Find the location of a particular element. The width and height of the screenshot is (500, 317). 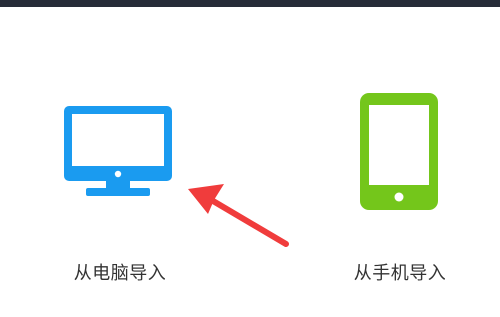

phone-icon is located at coordinates (399, 151).